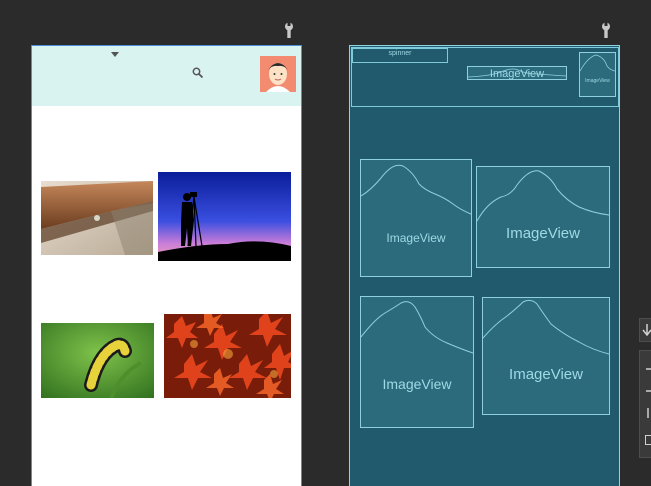 The width and height of the screenshot is (651, 486). What do you see at coordinates (115, 54) in the screenshot?
I see `caret-down-icon` at bounding box center [115, 54].